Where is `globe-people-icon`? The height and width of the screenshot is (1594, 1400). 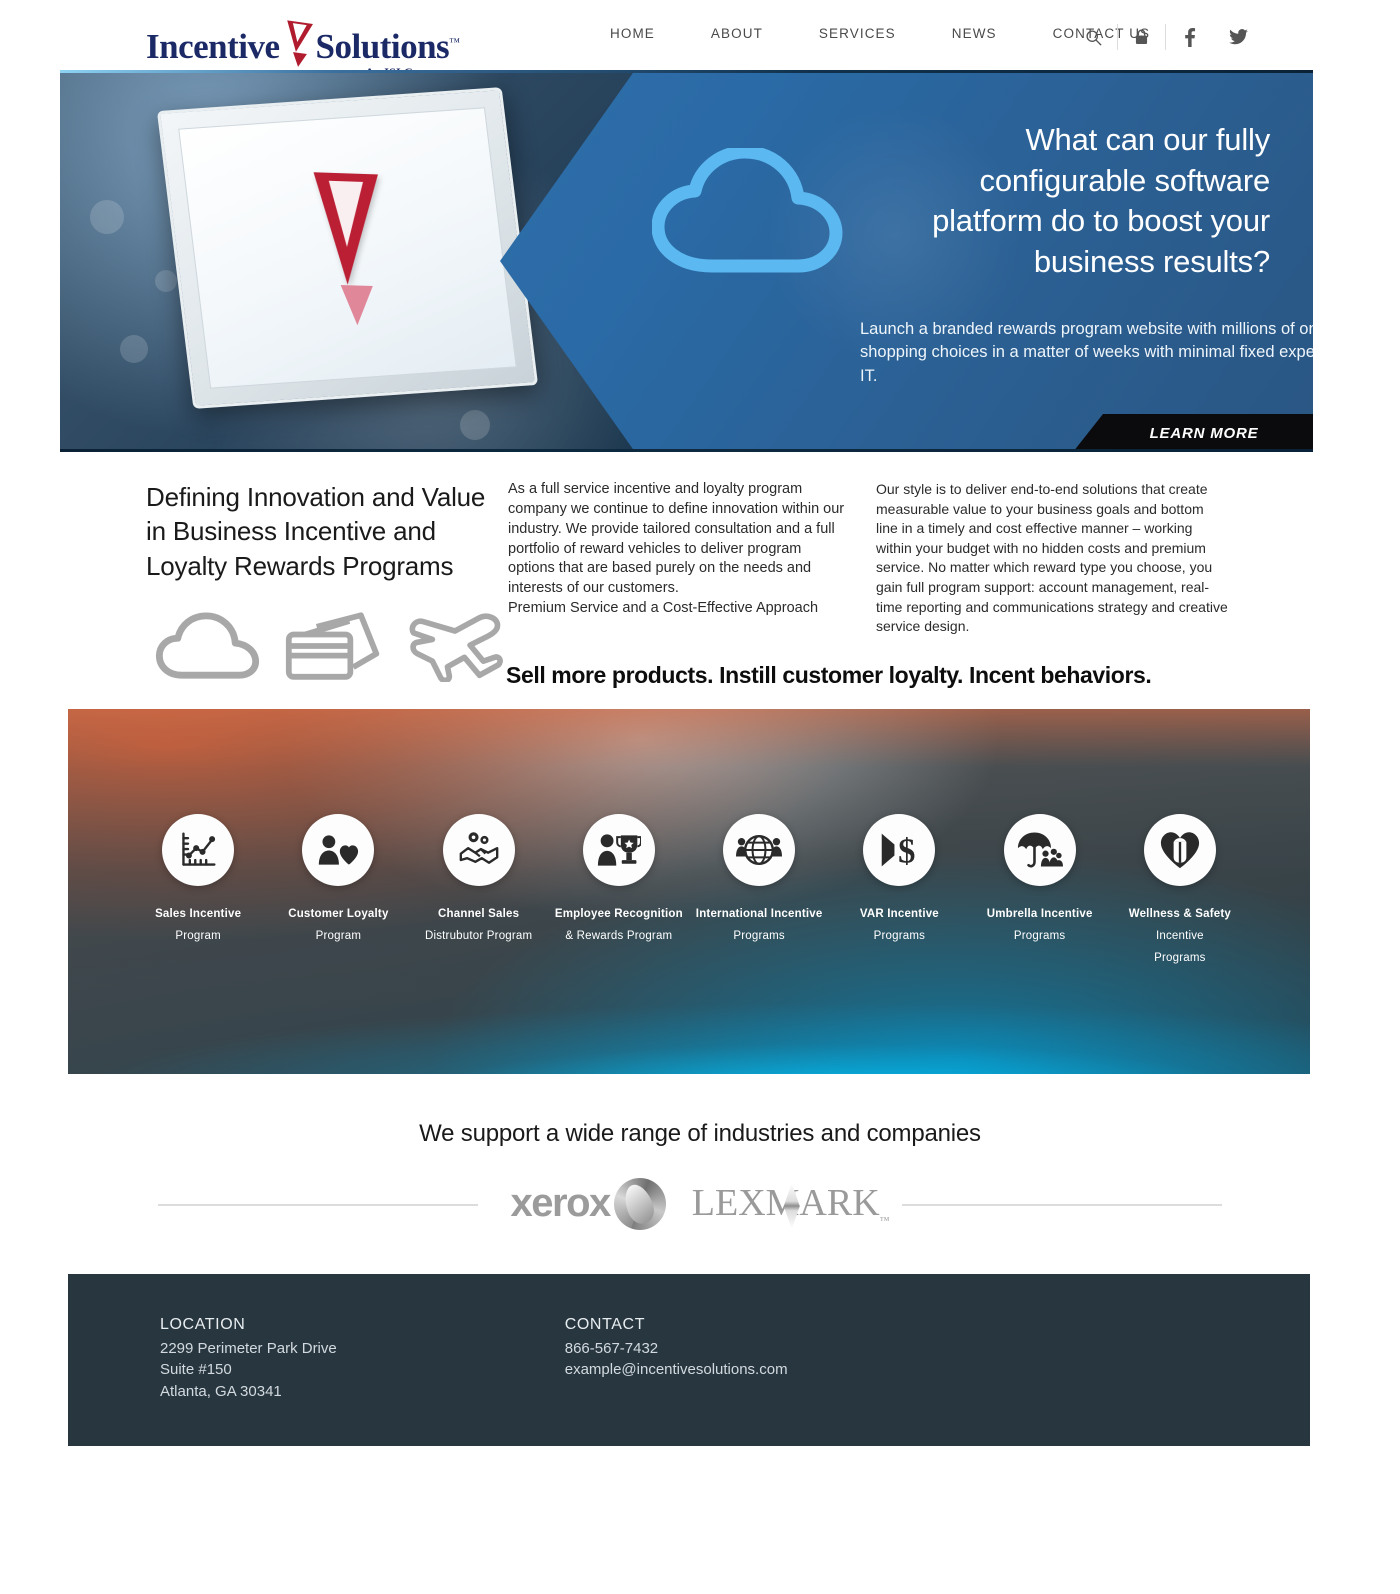 globe-people-icon is located at coordinates (759, 849).